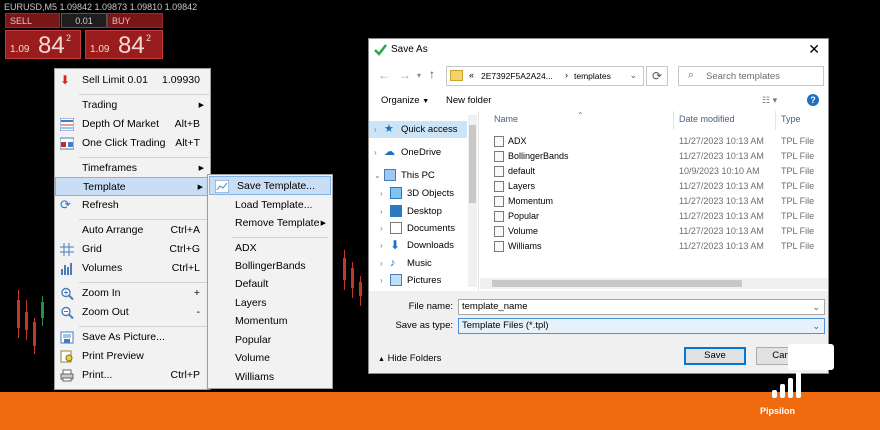 The image size is (880, 430). I want to click on menu-grid: Grid Ctrl+G, so click(132, 249).